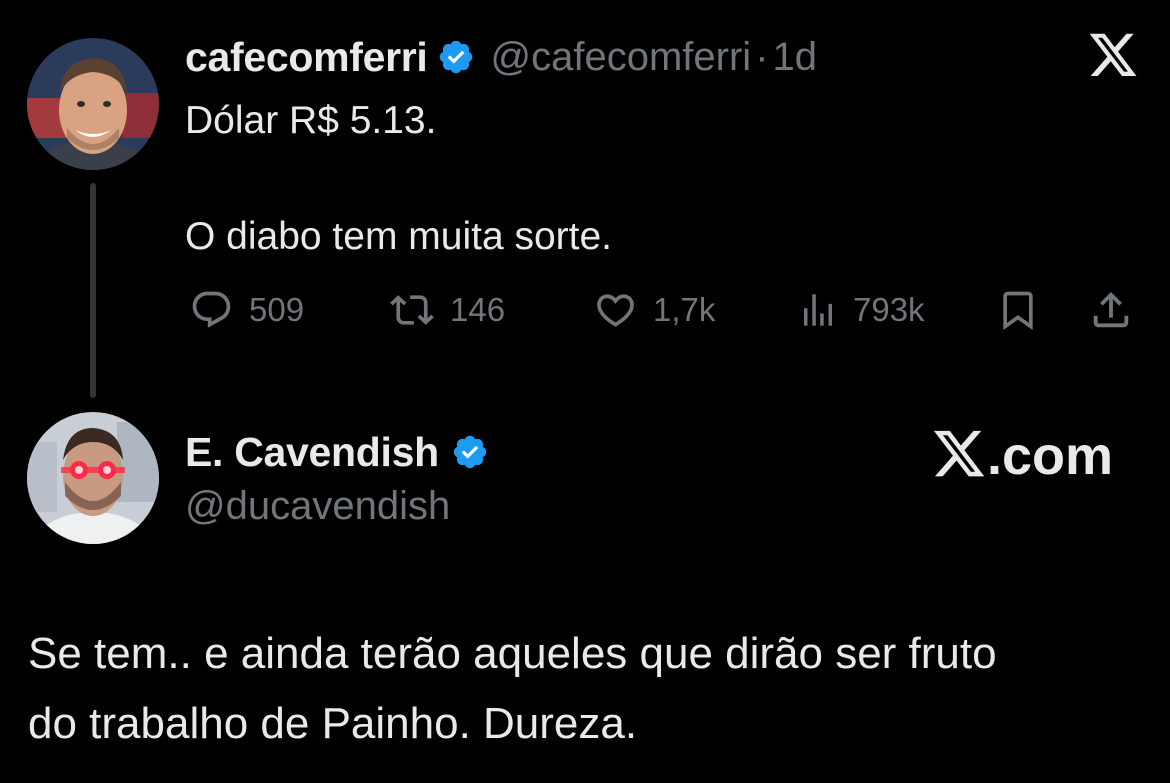 The image size is (1170, 783). I want to click on views-button: 793k, so click(861, 310).